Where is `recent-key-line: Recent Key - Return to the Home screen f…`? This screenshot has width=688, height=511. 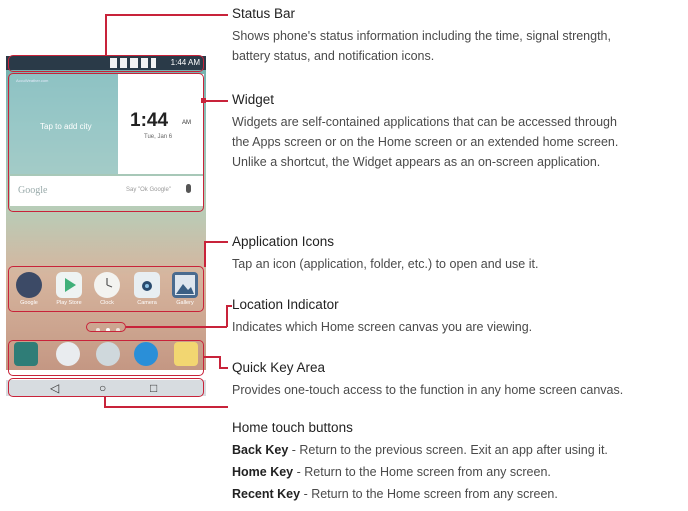
recent-key-line: Recent Key - Return to the Home screen f… is located at coordinates (395, 494).